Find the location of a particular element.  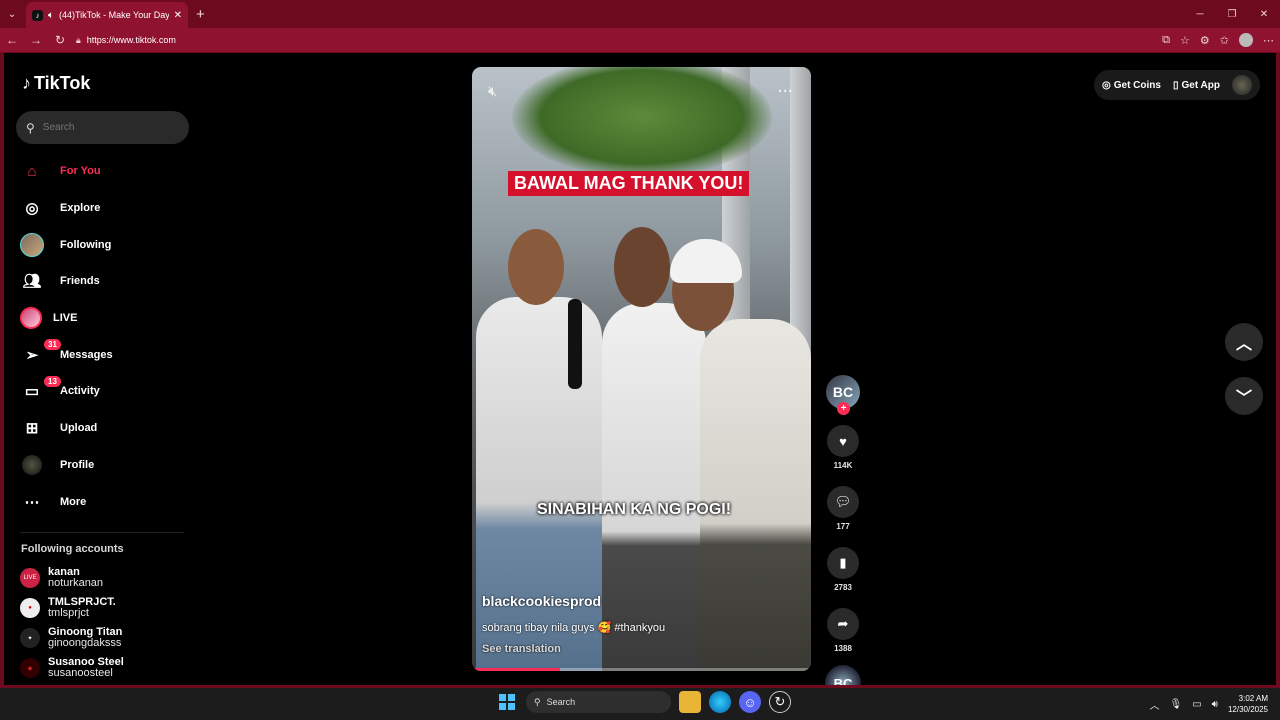

top-actions: ◎ Get Coins ▯ Get App is located at coordinates (1177, 85).